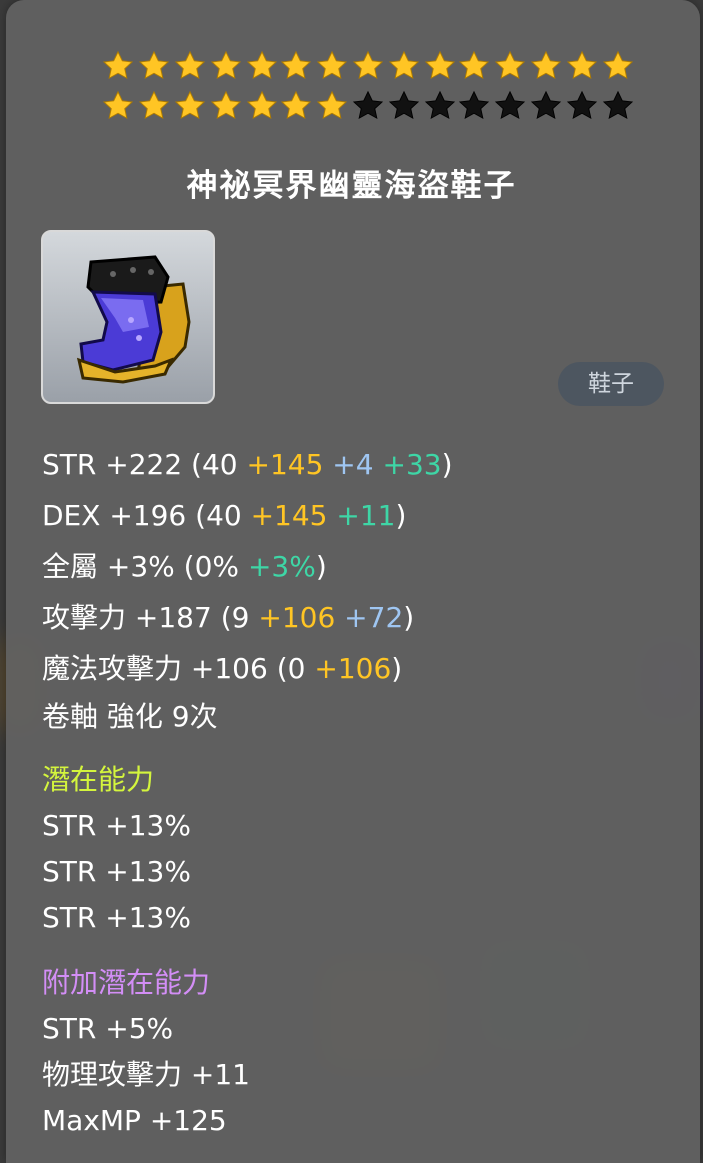 The image size is (703, 1163). I want to click on item-name: 神祕冥界幽靈海盜鞋子, so click(351, 186).